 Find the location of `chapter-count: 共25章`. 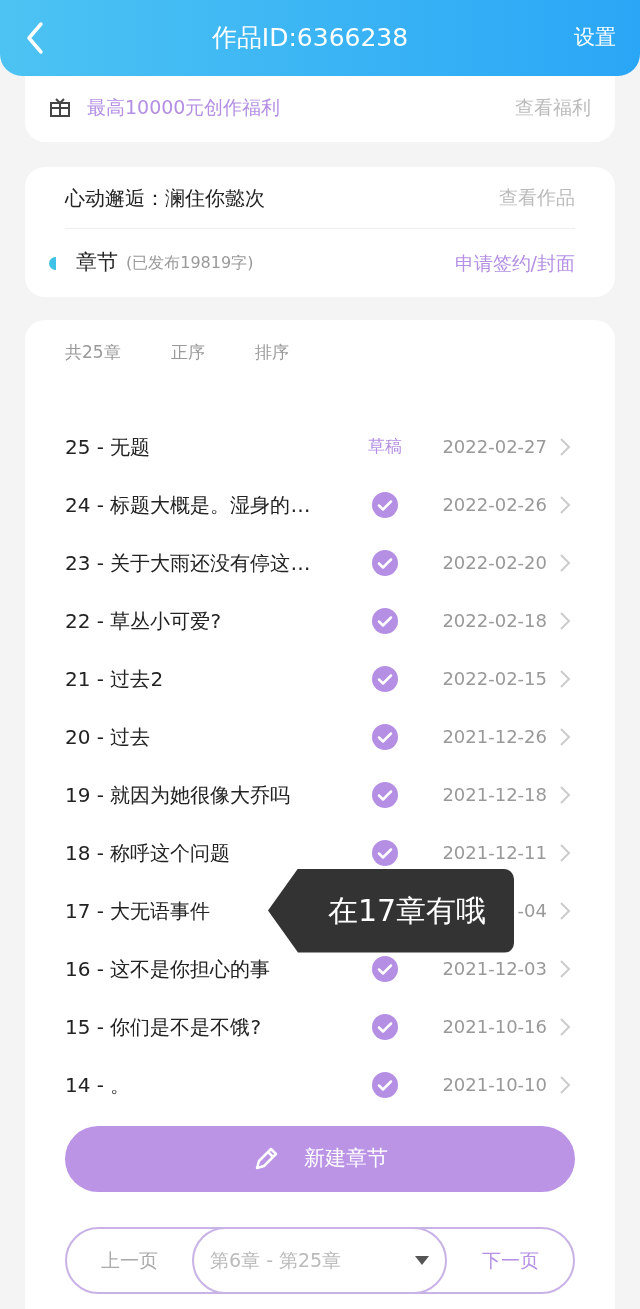

chapter-count: 共25章 is located at coordinates (93, 352).